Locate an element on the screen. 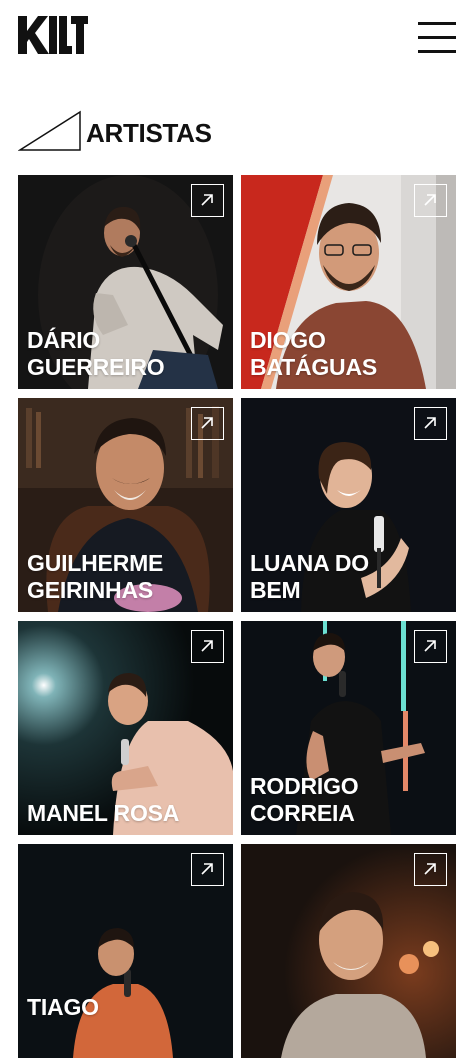  artist-name: RODRIGO CORREIA is located at coordinates (350, 800).